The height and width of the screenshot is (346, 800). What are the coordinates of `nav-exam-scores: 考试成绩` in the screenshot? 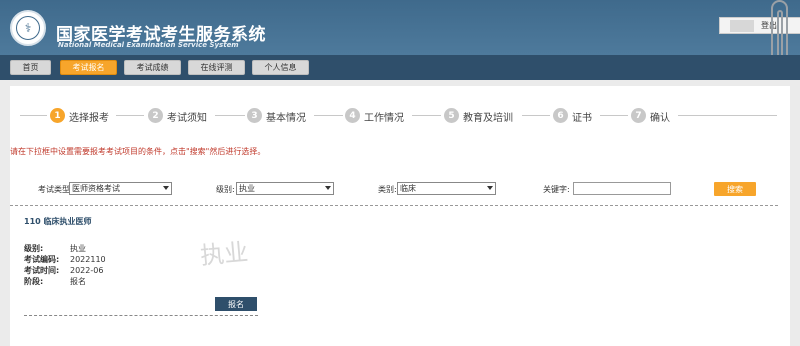 It's located at (152, 67).